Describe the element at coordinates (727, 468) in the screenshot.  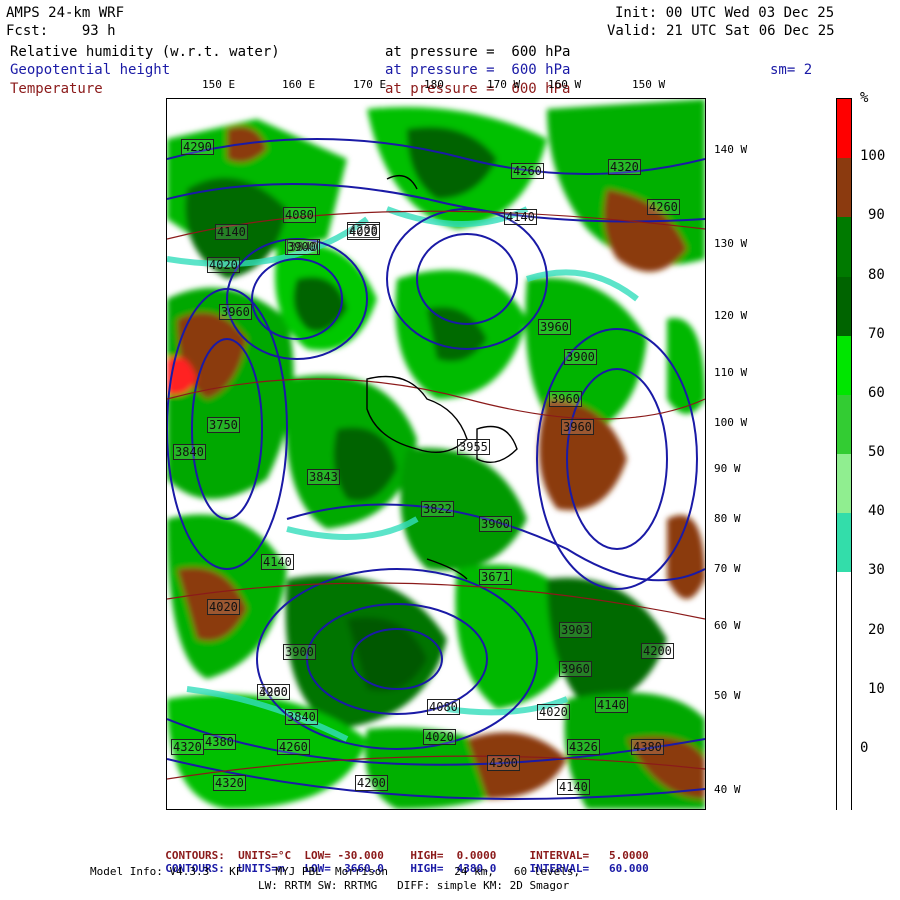
I see `lat-label: 90 W` at that location.